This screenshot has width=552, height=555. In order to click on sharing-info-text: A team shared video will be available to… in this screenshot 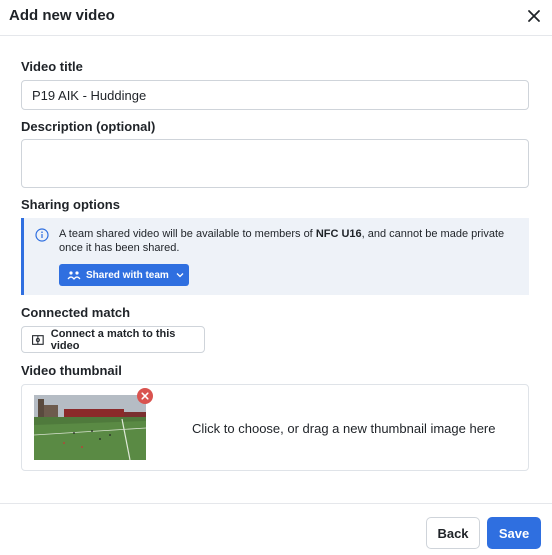, I will do `click(289, 241)`.